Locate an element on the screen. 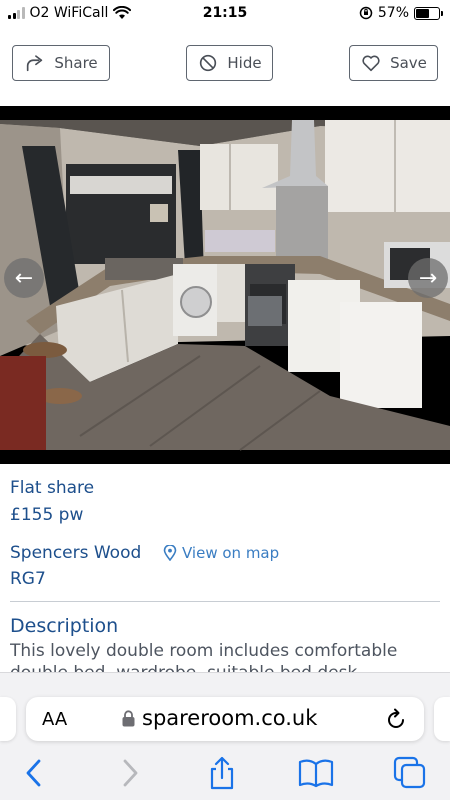 This screenshot has width=450, height=800. view-on-map-label: View on map is located at coordinates (231, 553).